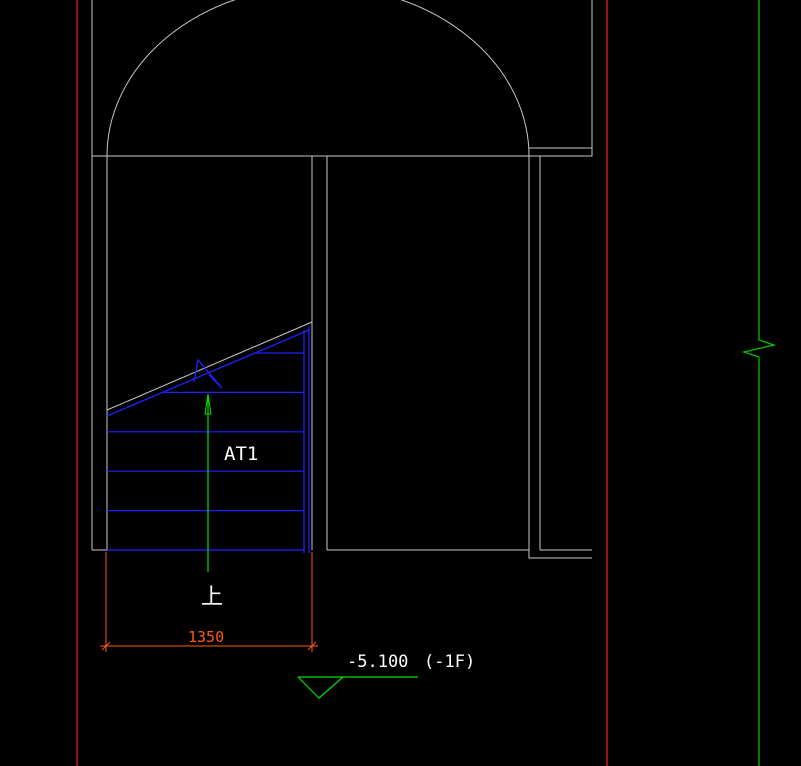  I want to click on stair-treads, so click(205, 451).